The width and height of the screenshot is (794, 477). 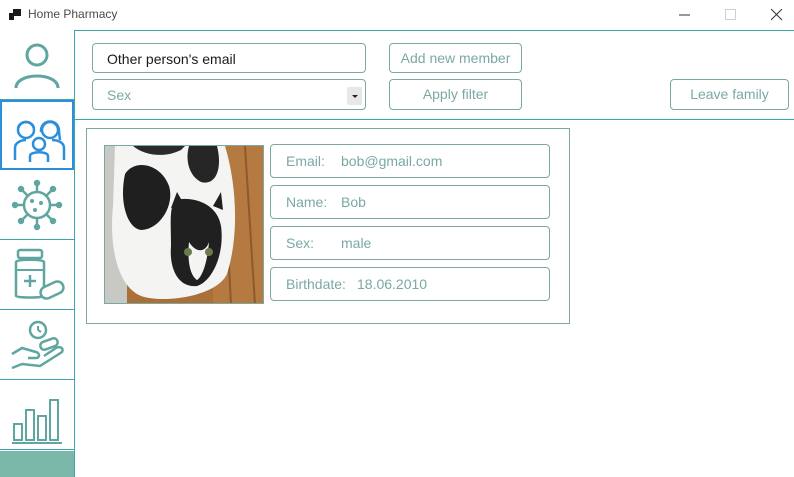 I want to click on sidebar-item-medicines, so click(x=37, y=275).